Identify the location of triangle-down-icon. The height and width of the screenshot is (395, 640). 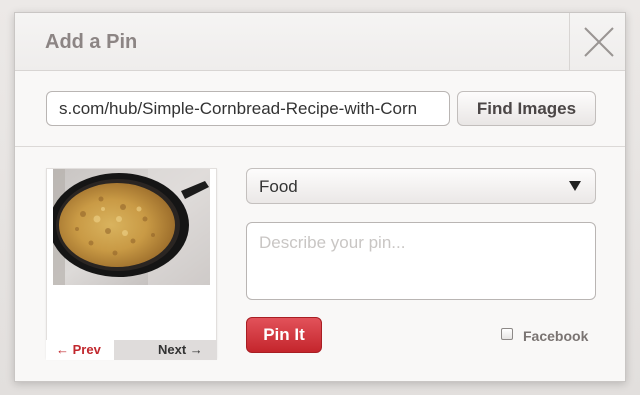
(575, 186).